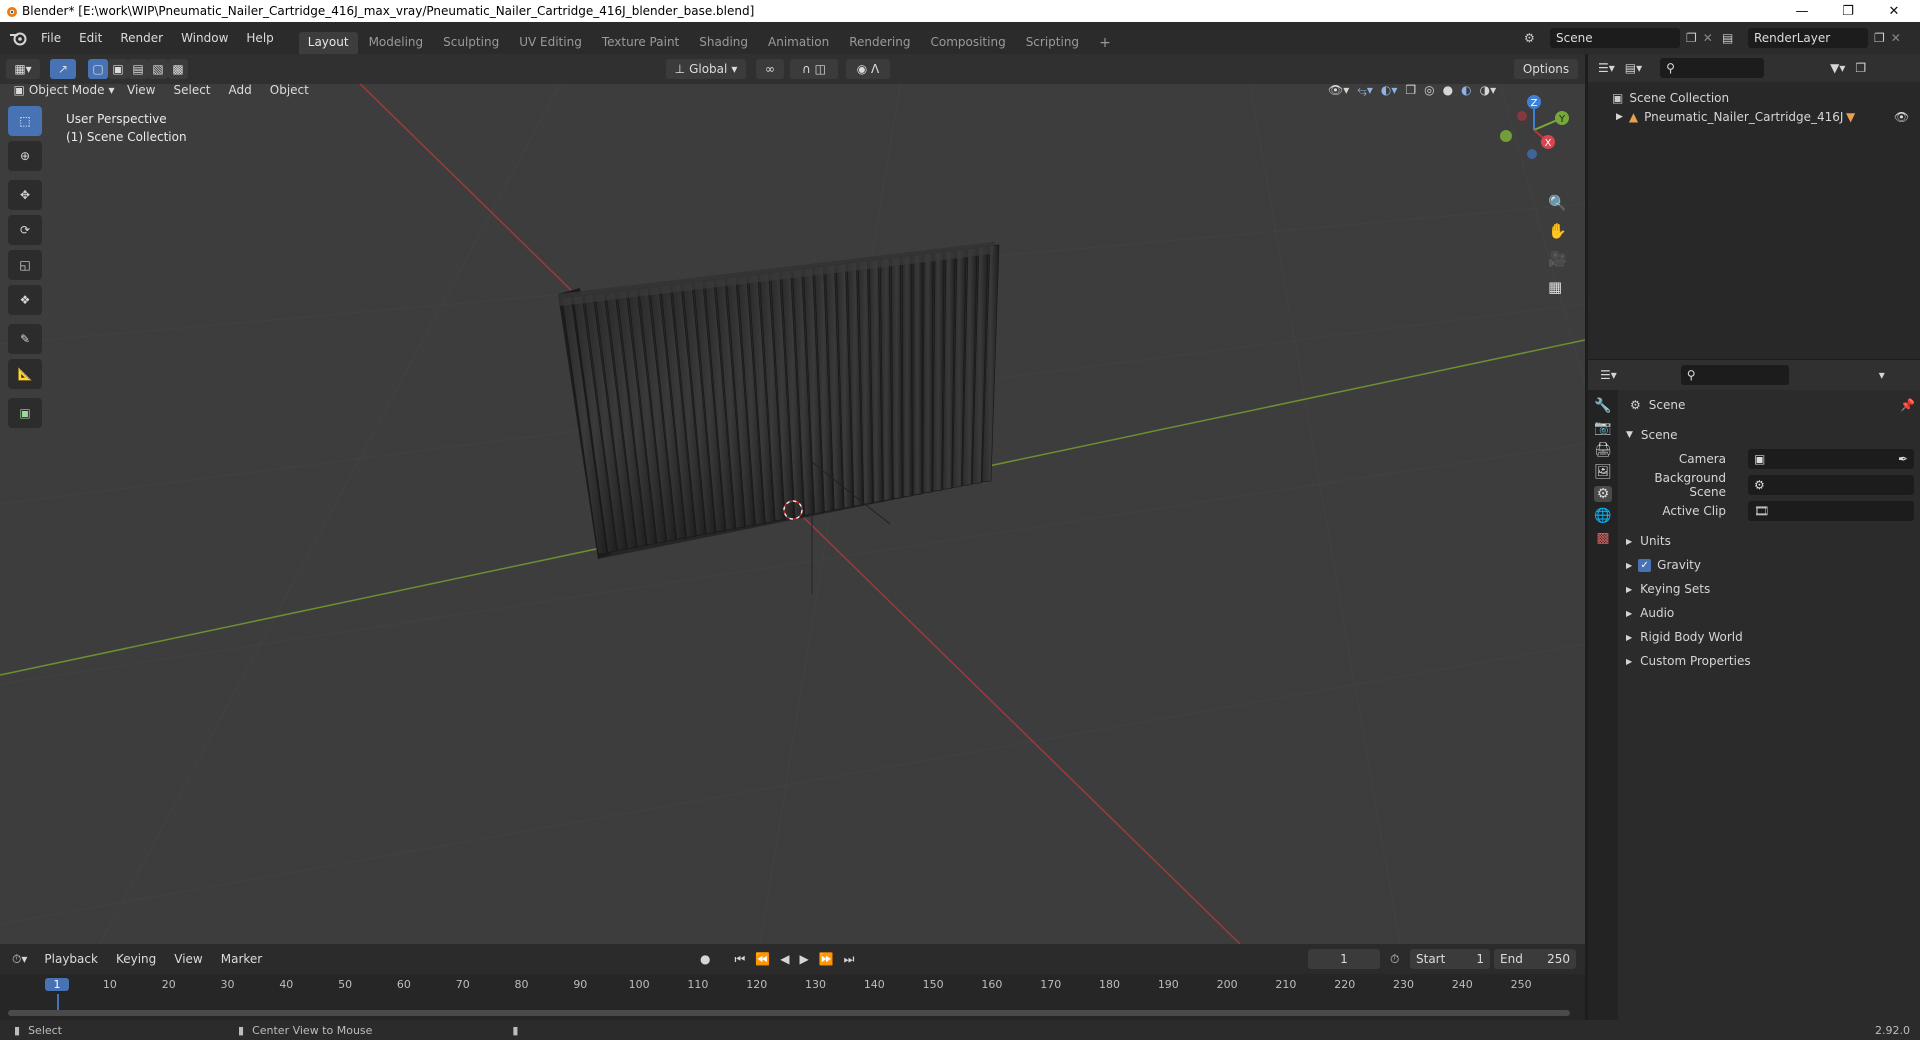 The width and height of the screenshot is (1920, 1040). Describe the element at coordinates (1448, 90) in the screenshot. I see `solid-shading-icon: ●` at that location.